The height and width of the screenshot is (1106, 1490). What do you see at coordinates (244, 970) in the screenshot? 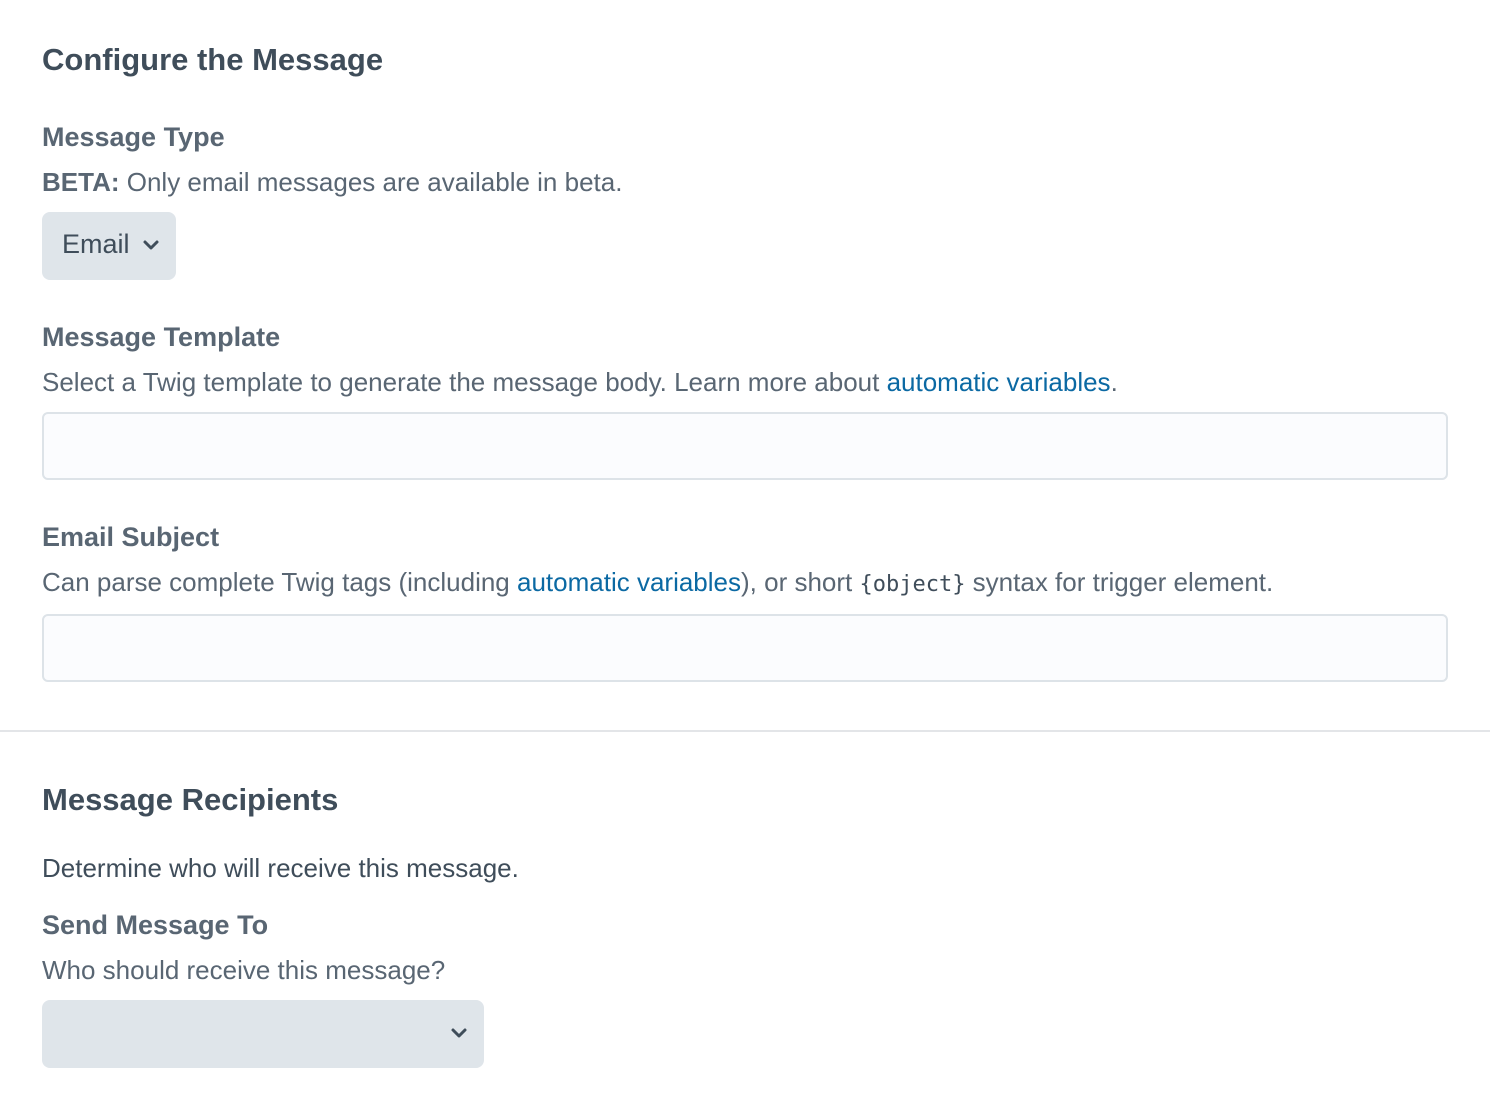
I see `send-message-to-instructions: Who should receive this message?` at bounding box center [244, 970].